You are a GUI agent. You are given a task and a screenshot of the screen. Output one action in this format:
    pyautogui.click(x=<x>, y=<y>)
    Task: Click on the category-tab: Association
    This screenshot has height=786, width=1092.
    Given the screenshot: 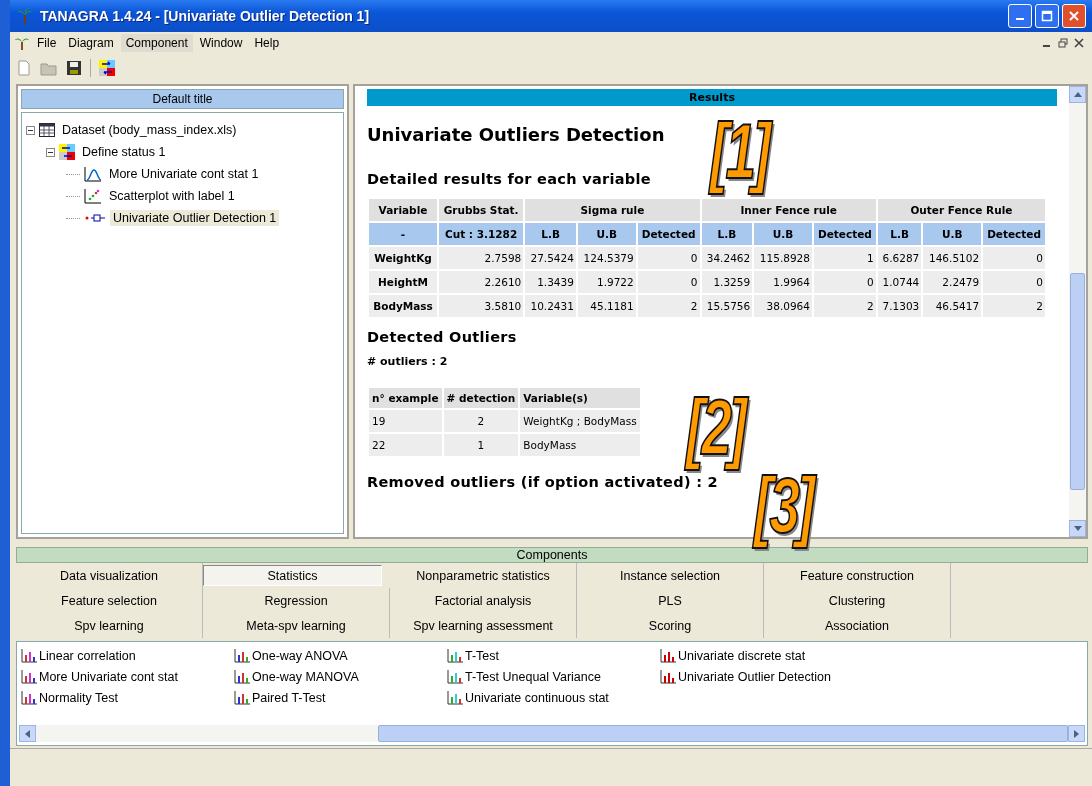 What is the action you would take?
    pyautogui.click(x=857, y=625)
    